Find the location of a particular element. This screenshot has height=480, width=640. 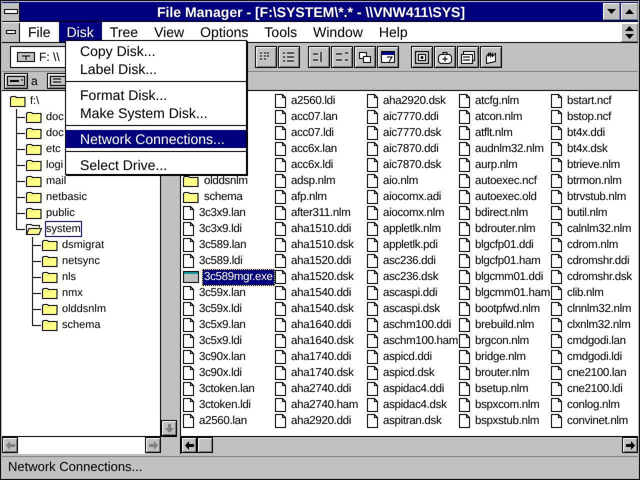

file-name: 3c589.ldi is located at coordinates (220, 261).